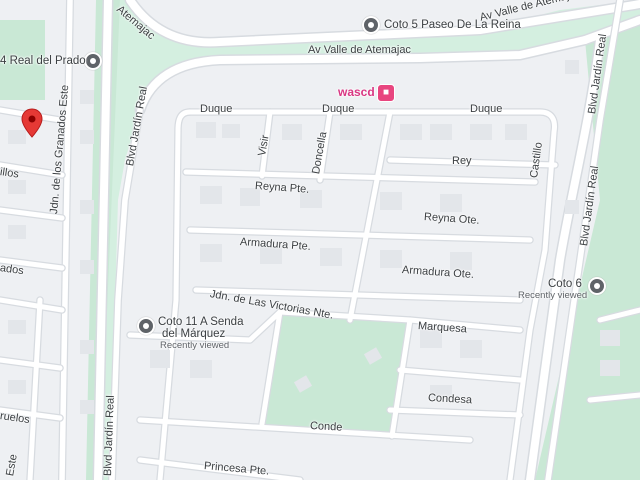 The height and width of the screenshot is (480, 640). I want to click on street-label-av-valle-main: Av Valle de Atemajac, so click(359, 50).